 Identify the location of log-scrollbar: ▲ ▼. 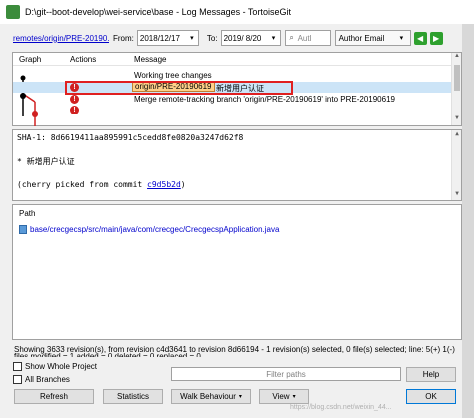
(456, 89).